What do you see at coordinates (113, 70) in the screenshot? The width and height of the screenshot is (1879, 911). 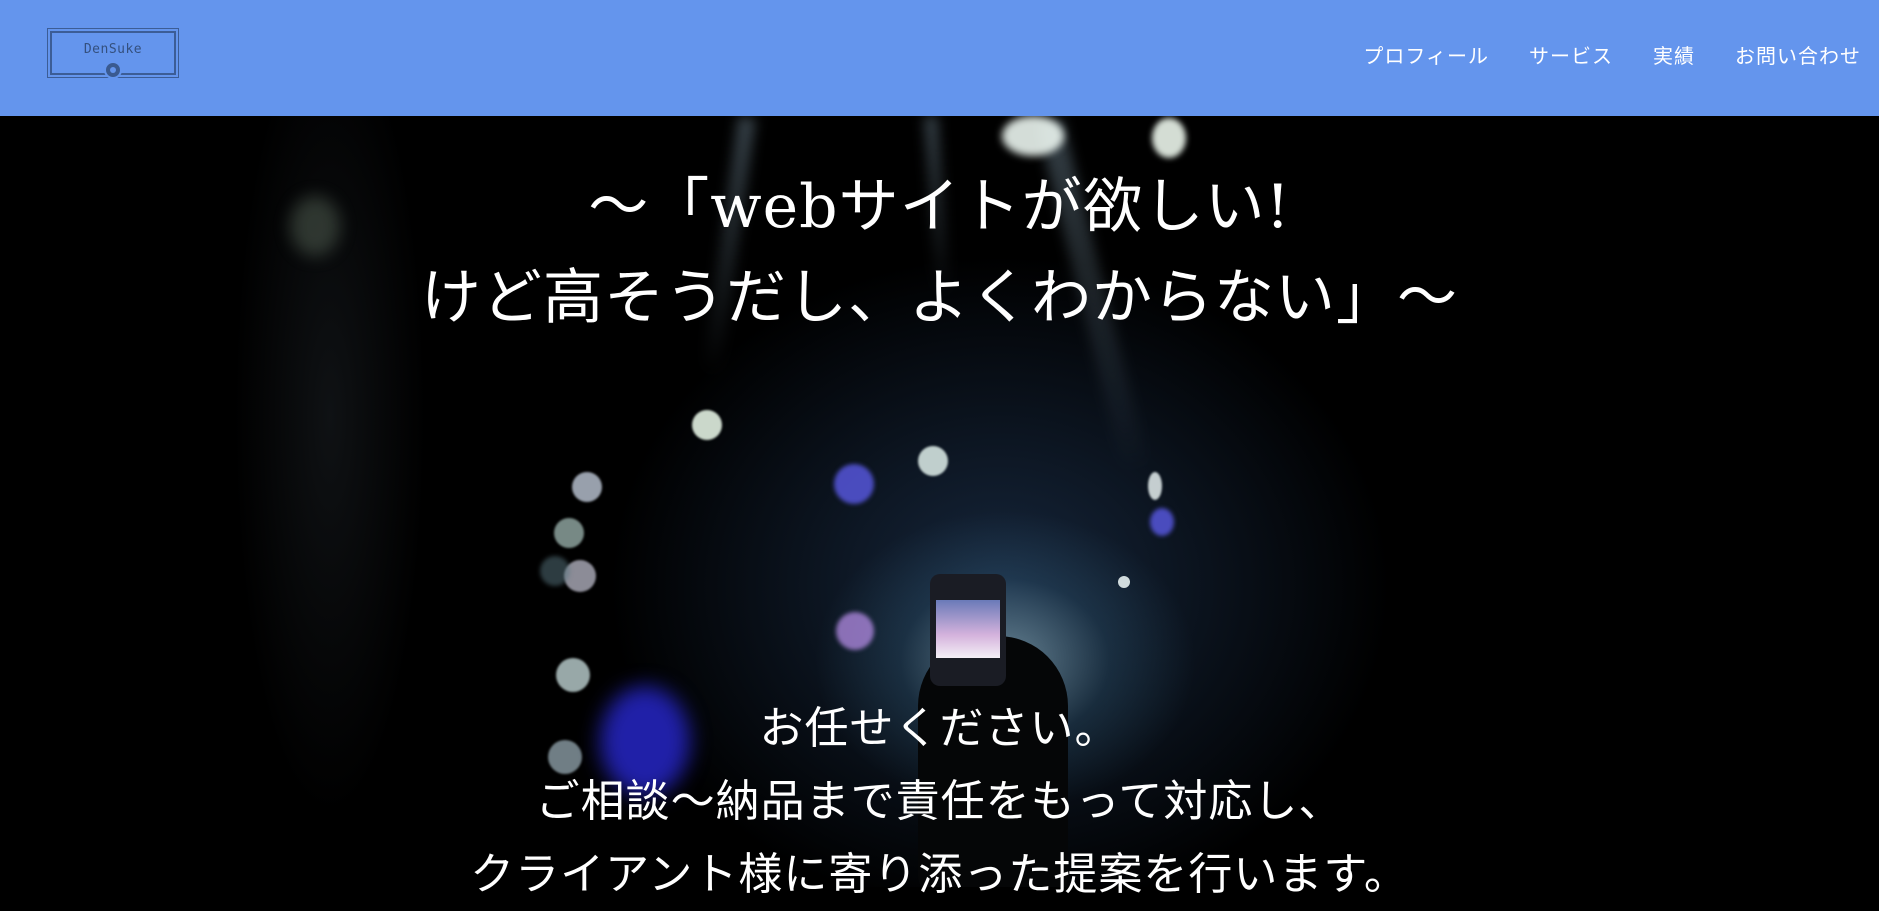 I see `logo-mark-icon` at bounding box center [113, 70].